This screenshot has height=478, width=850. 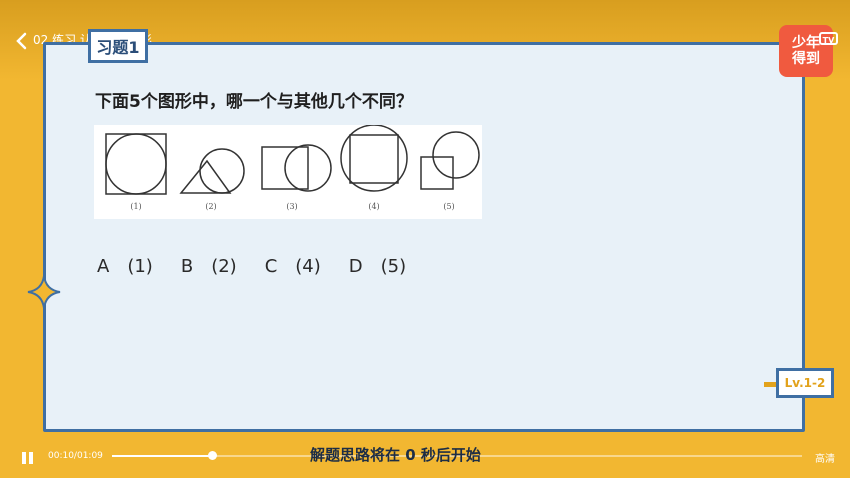 I want to click on progress-fill, so click(x=162, y=456).